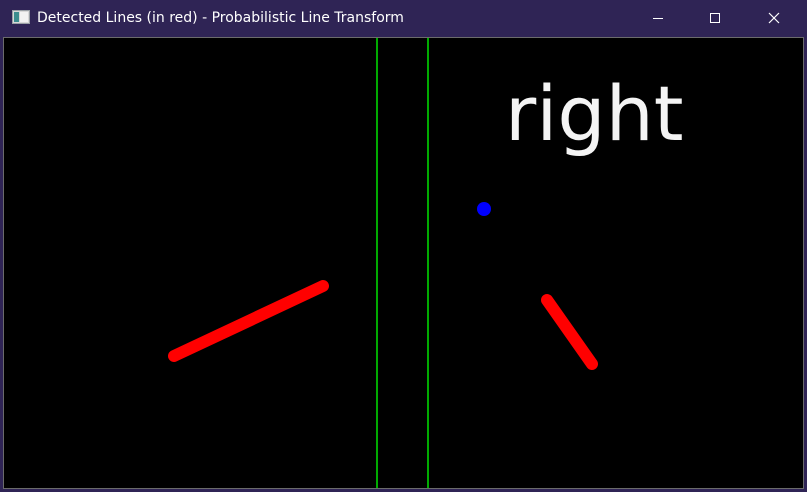  What do you see at coordinates (21, 17) in the screenshot?
I see `opencv-window-icon` at bounding box center [21, 17].